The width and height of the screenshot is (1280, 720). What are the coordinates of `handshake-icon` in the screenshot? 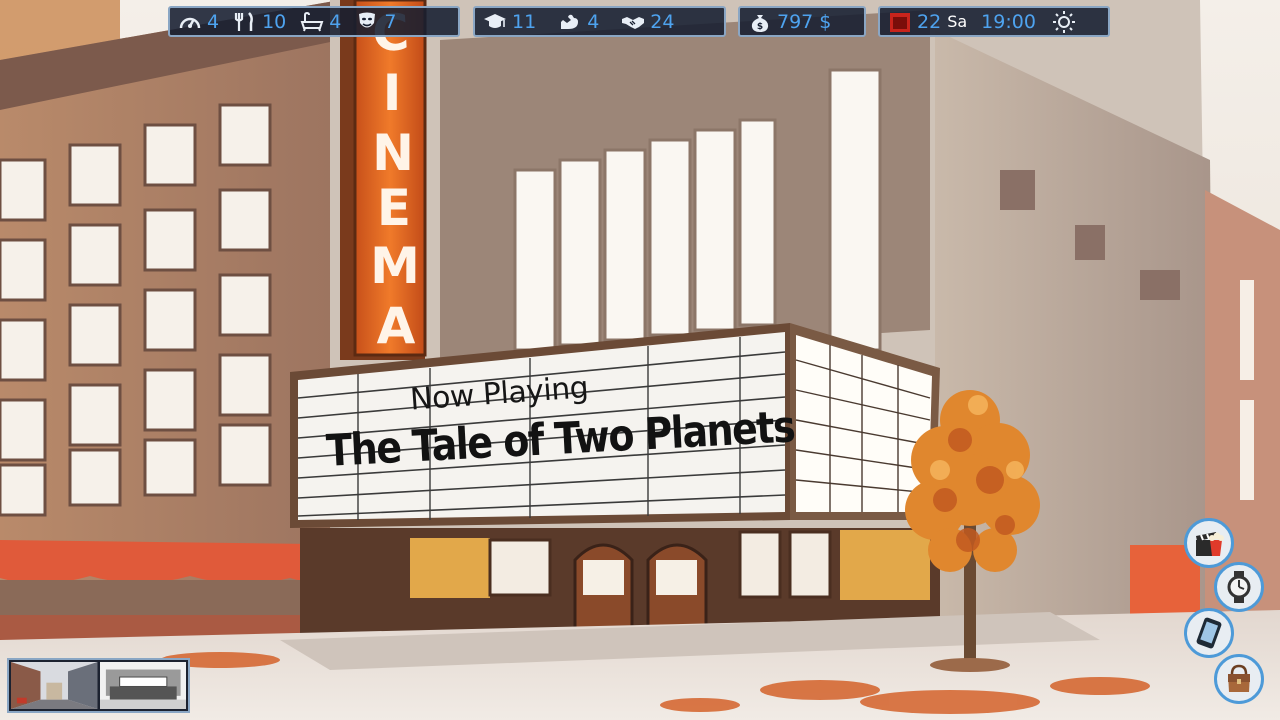 It's located at (633, 22).